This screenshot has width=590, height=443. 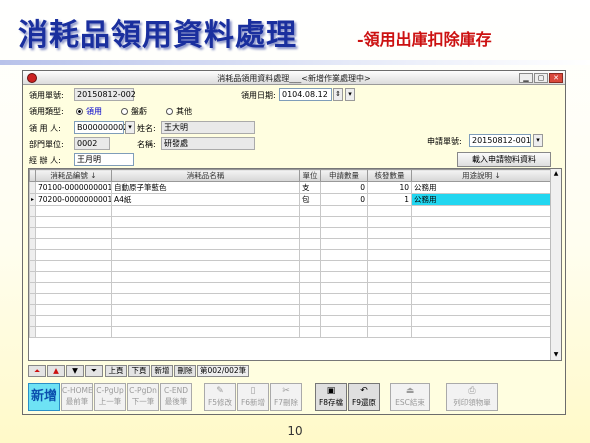 What do you see at coordinates (89, 111) in the screenshot?
I see `type-radio-borrow: 領用` at bounding box center [89, 111].